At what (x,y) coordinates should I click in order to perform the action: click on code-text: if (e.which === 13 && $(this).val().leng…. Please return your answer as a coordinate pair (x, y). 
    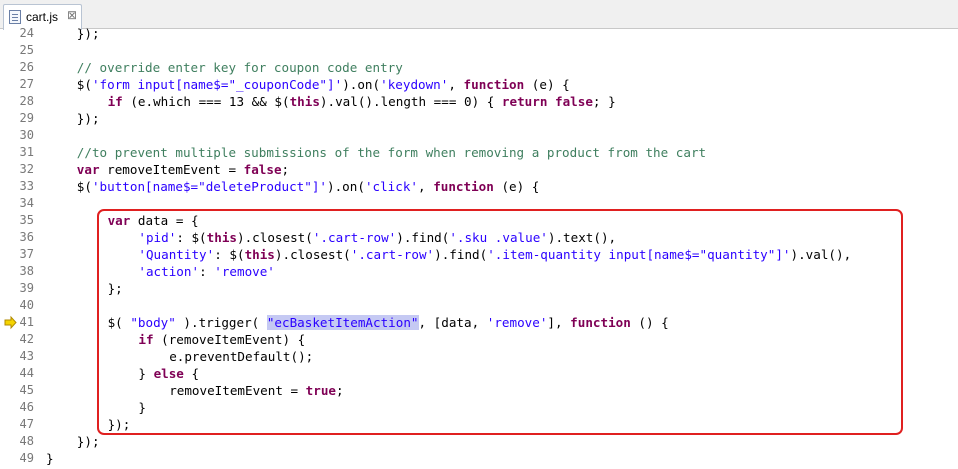
    Looking at the image, I should click on (362, 101).